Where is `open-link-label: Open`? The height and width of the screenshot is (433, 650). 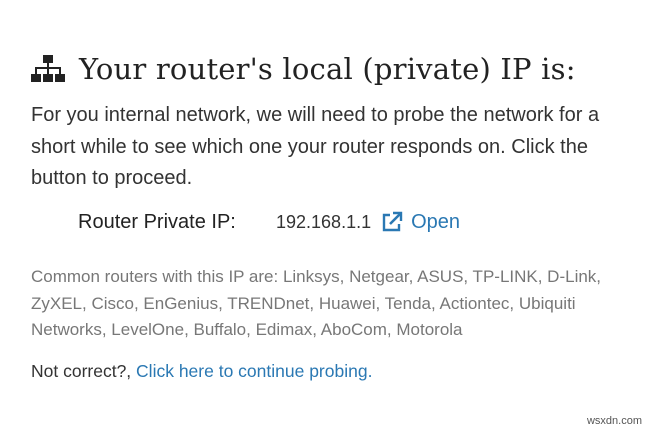 open-link-label: Open is located at coordinates (436, 221).